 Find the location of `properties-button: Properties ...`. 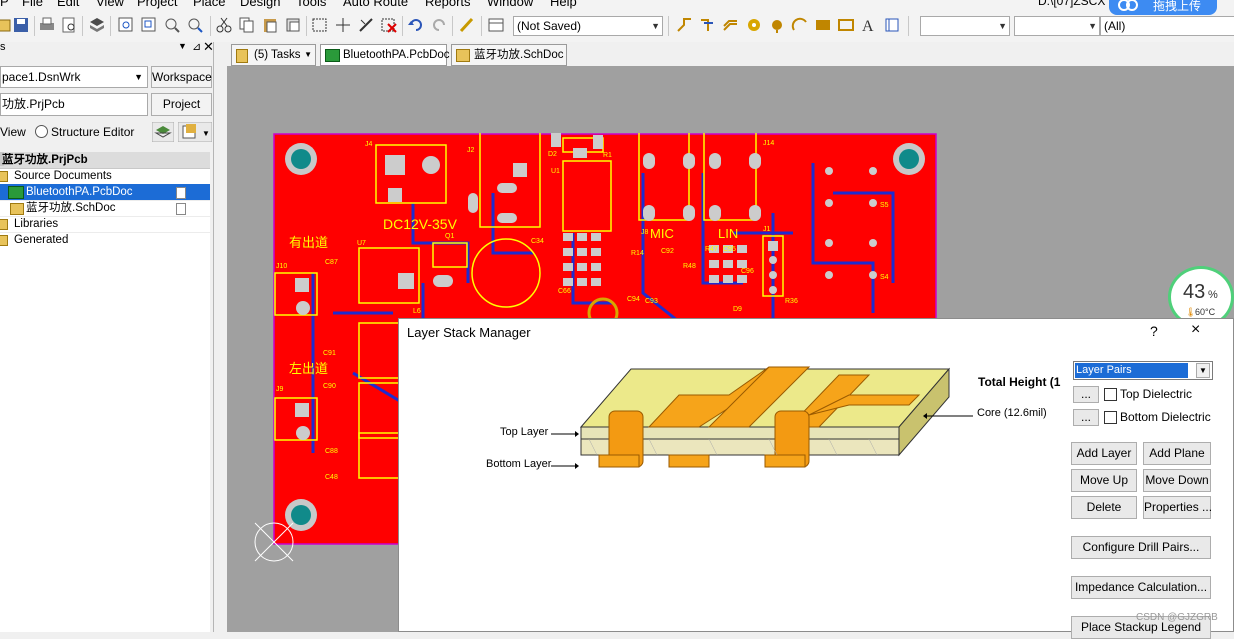

properties-button: Properties ... is located at coordinates (1177, 507).